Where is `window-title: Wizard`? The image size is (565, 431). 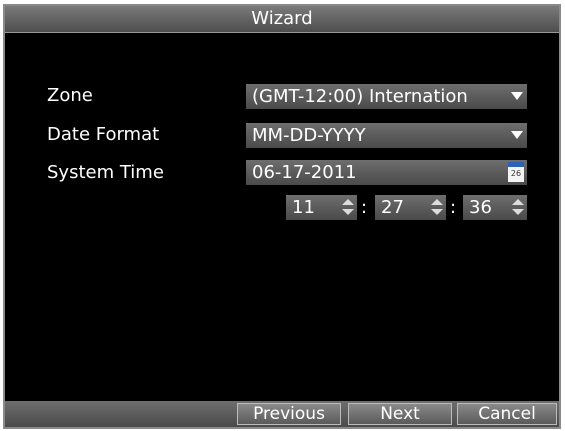 window-title: Wizard is located at coordinates (282, 18).